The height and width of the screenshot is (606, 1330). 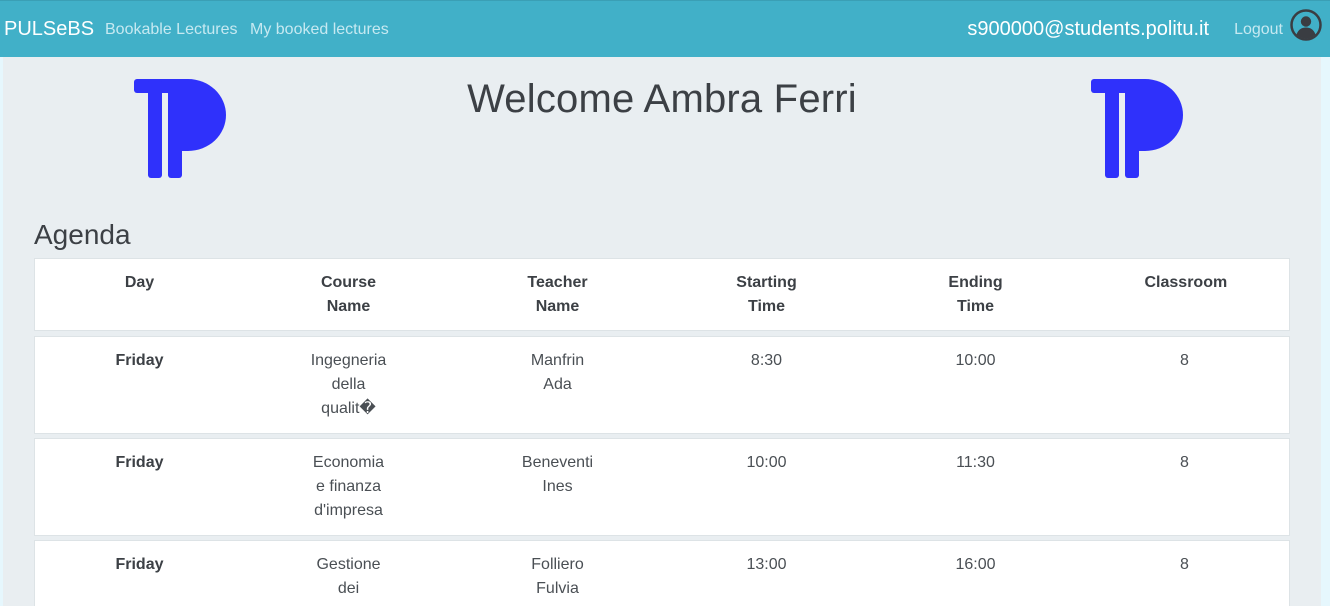 What do you see at coordinates (975, 360) in the screenshot?
I see `row-end-time: 10:00` at bounding box center [975, 360].